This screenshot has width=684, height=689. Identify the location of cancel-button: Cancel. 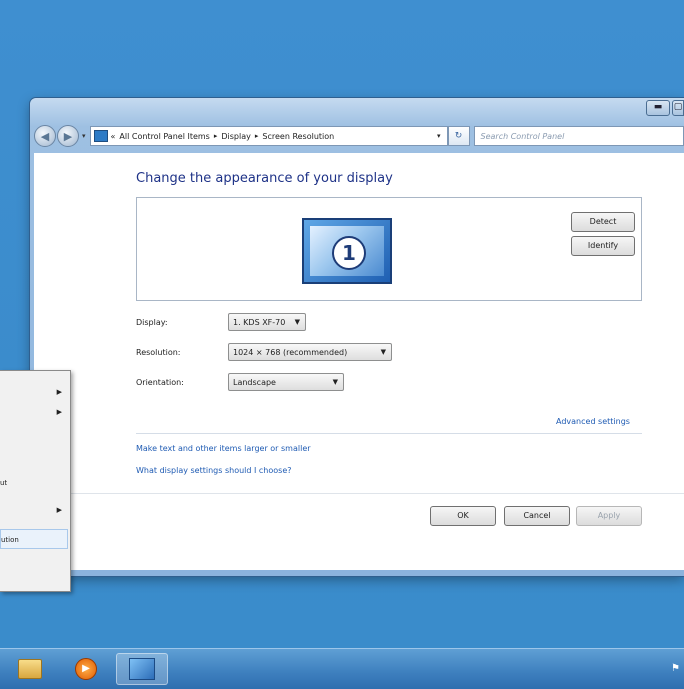
(537, 516).